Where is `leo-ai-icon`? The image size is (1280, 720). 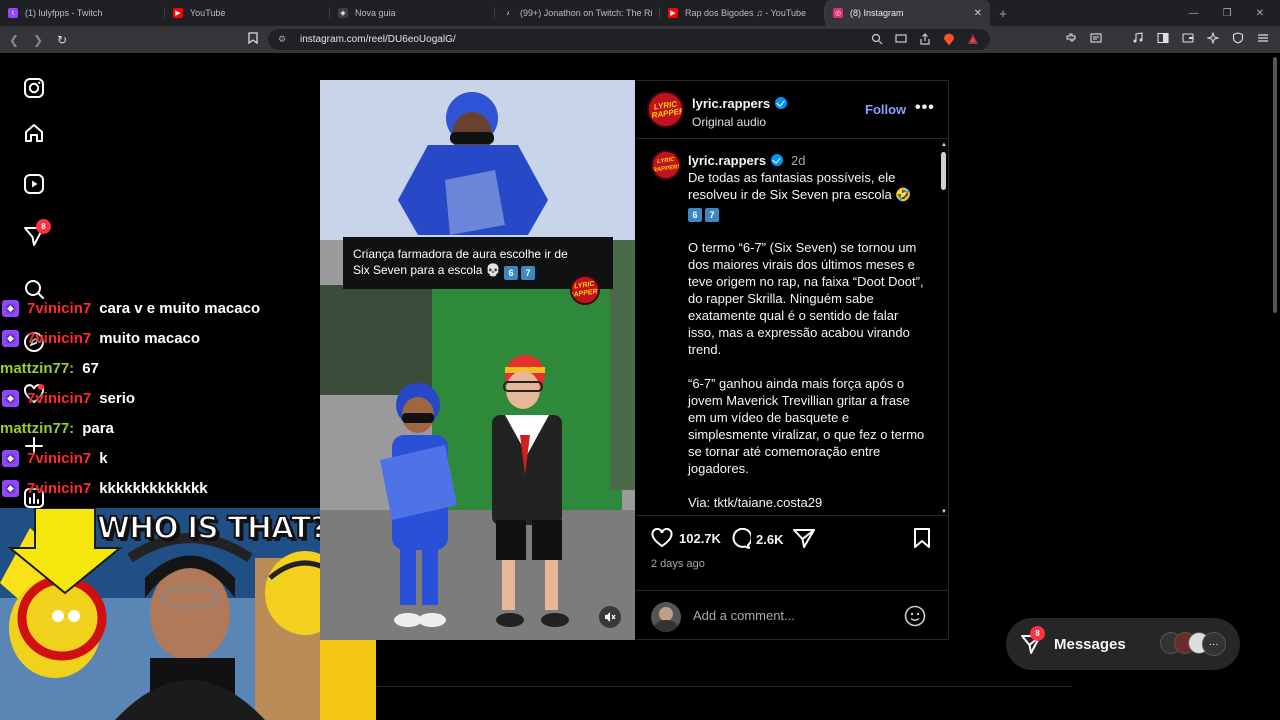
leo-ai-icon is located at coordinates (1213, 38).